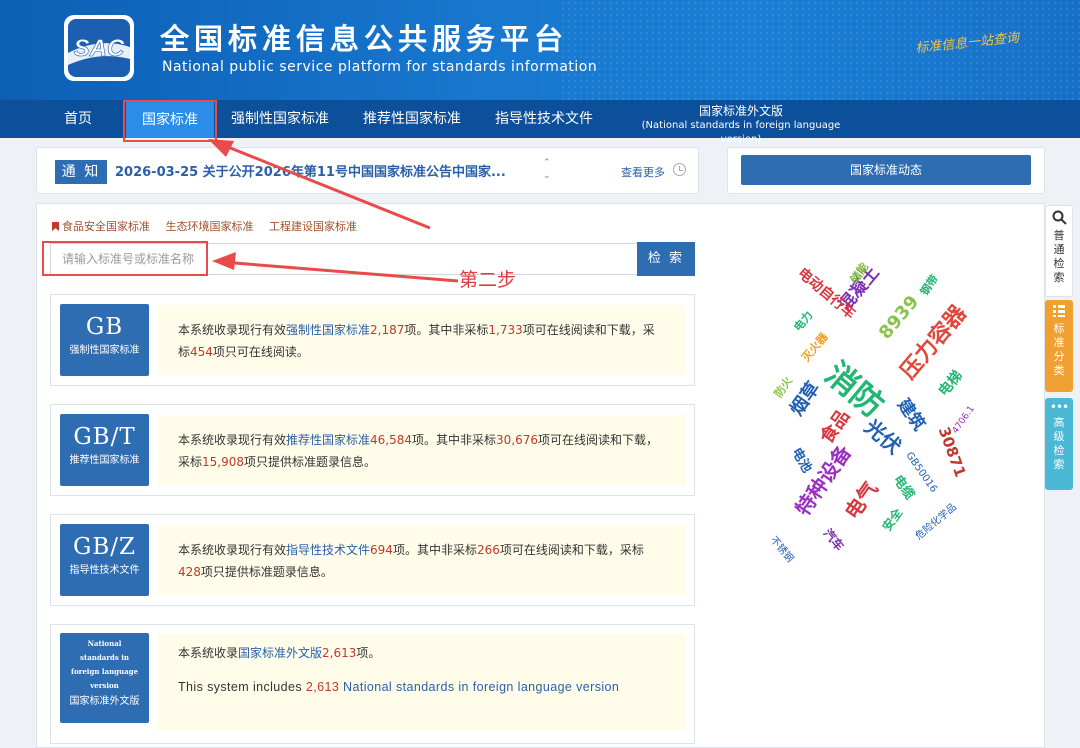 Image resolution: width=1080 pixels, height=748 pixels. What do you see at coordinates (783, 548) in the screenshot?
I see `keyword-tag: 不锈钢` at bounding box center [783, 548].